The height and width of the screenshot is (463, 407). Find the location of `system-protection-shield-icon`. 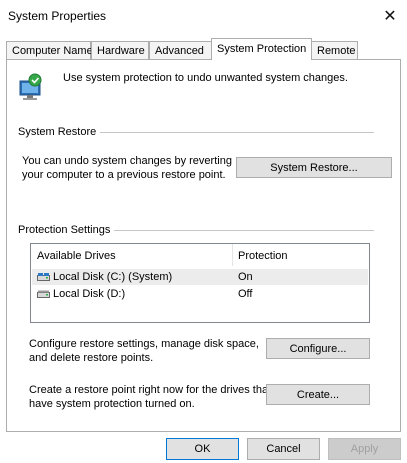

system-protection-shield-icon is located at coordinates (30, 86).